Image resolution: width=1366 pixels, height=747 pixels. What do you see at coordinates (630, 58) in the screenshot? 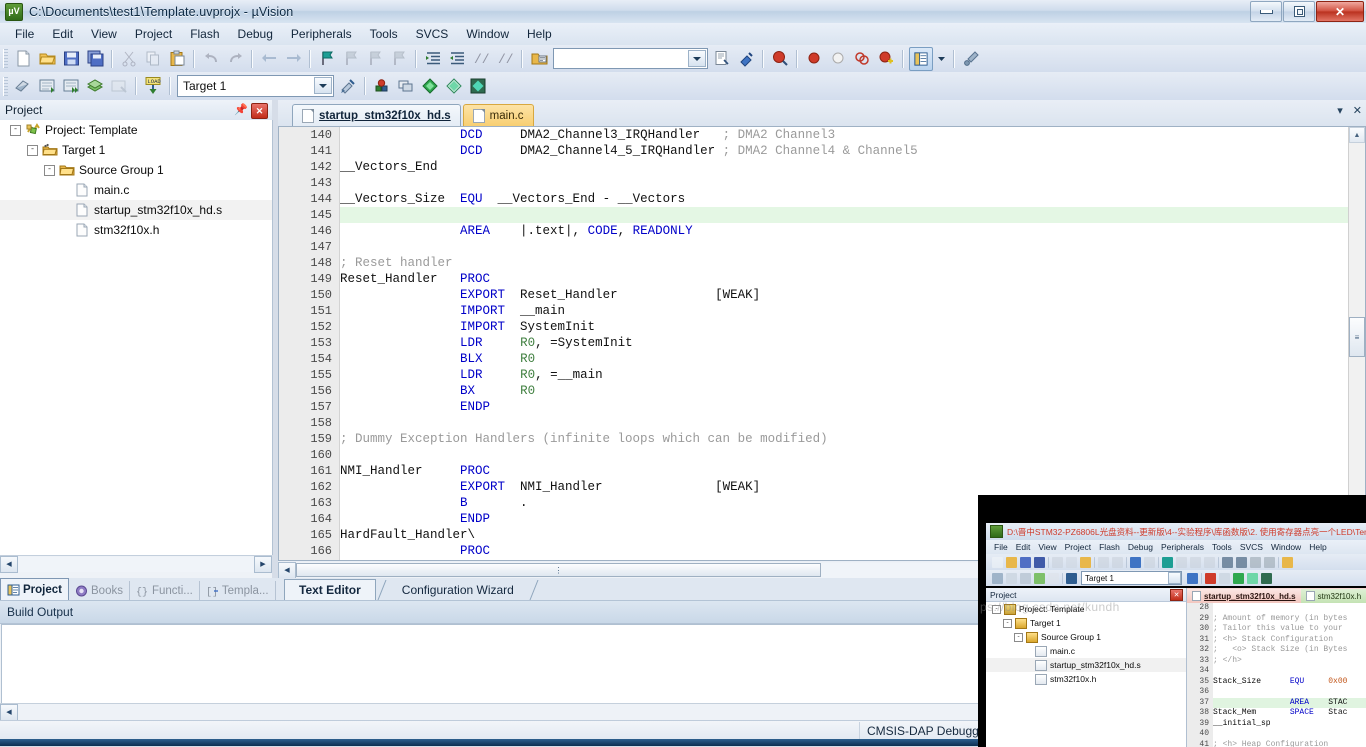
I see `find-combo` at bounding box center [630, 58].